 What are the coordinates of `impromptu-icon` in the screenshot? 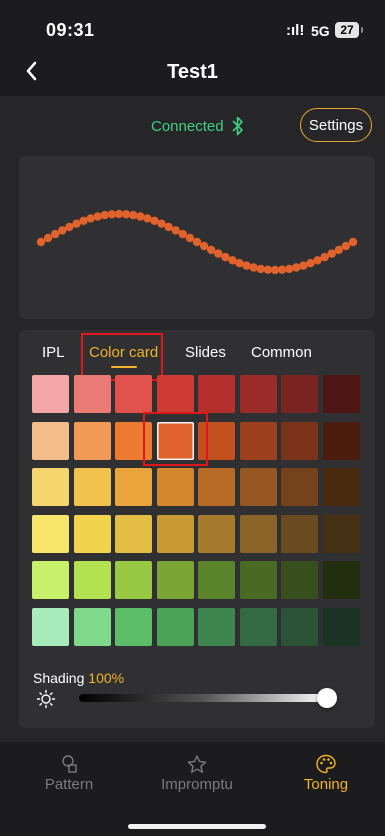 It's located at (197, 764).